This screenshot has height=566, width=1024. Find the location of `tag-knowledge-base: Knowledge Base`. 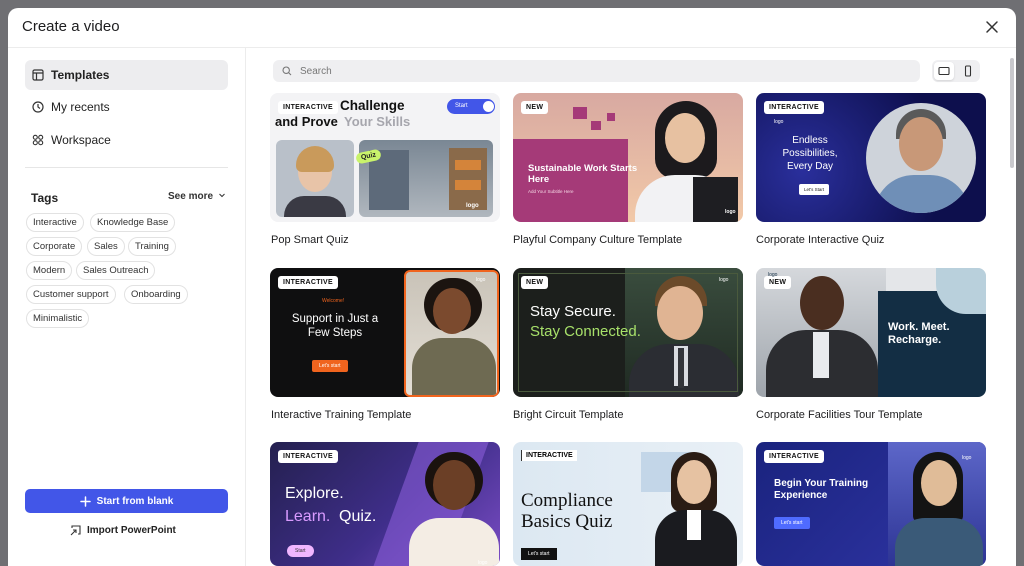

tag-knowledge-base: Knowledge Base is located at coordinates (133, 222).